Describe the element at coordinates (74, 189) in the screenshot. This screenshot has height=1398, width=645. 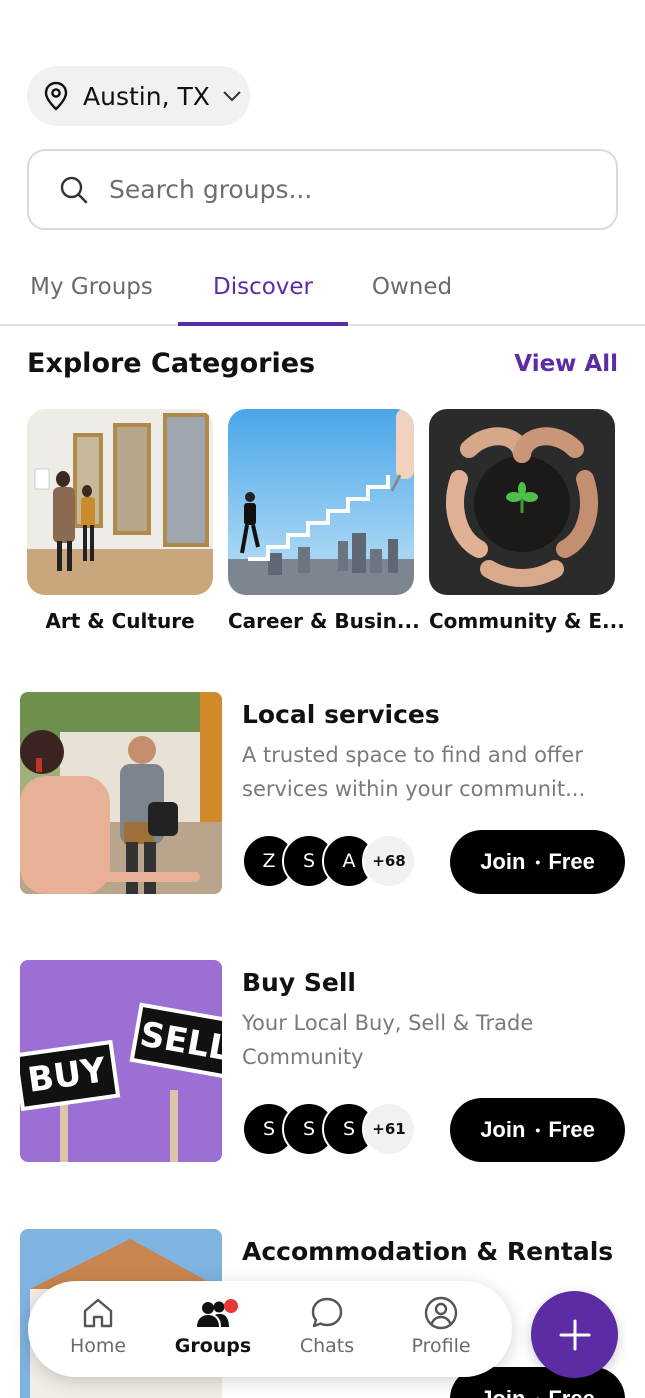
I see `search-icon` at that location.